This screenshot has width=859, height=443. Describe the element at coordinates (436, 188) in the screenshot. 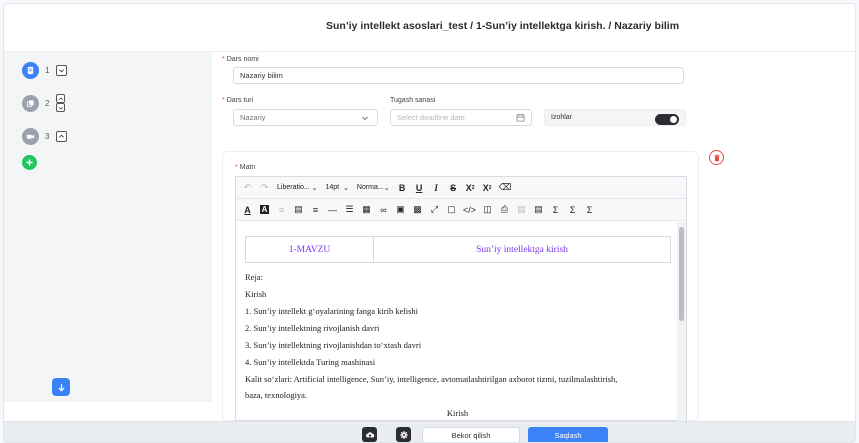

I see `italic-icon: I` at that location.